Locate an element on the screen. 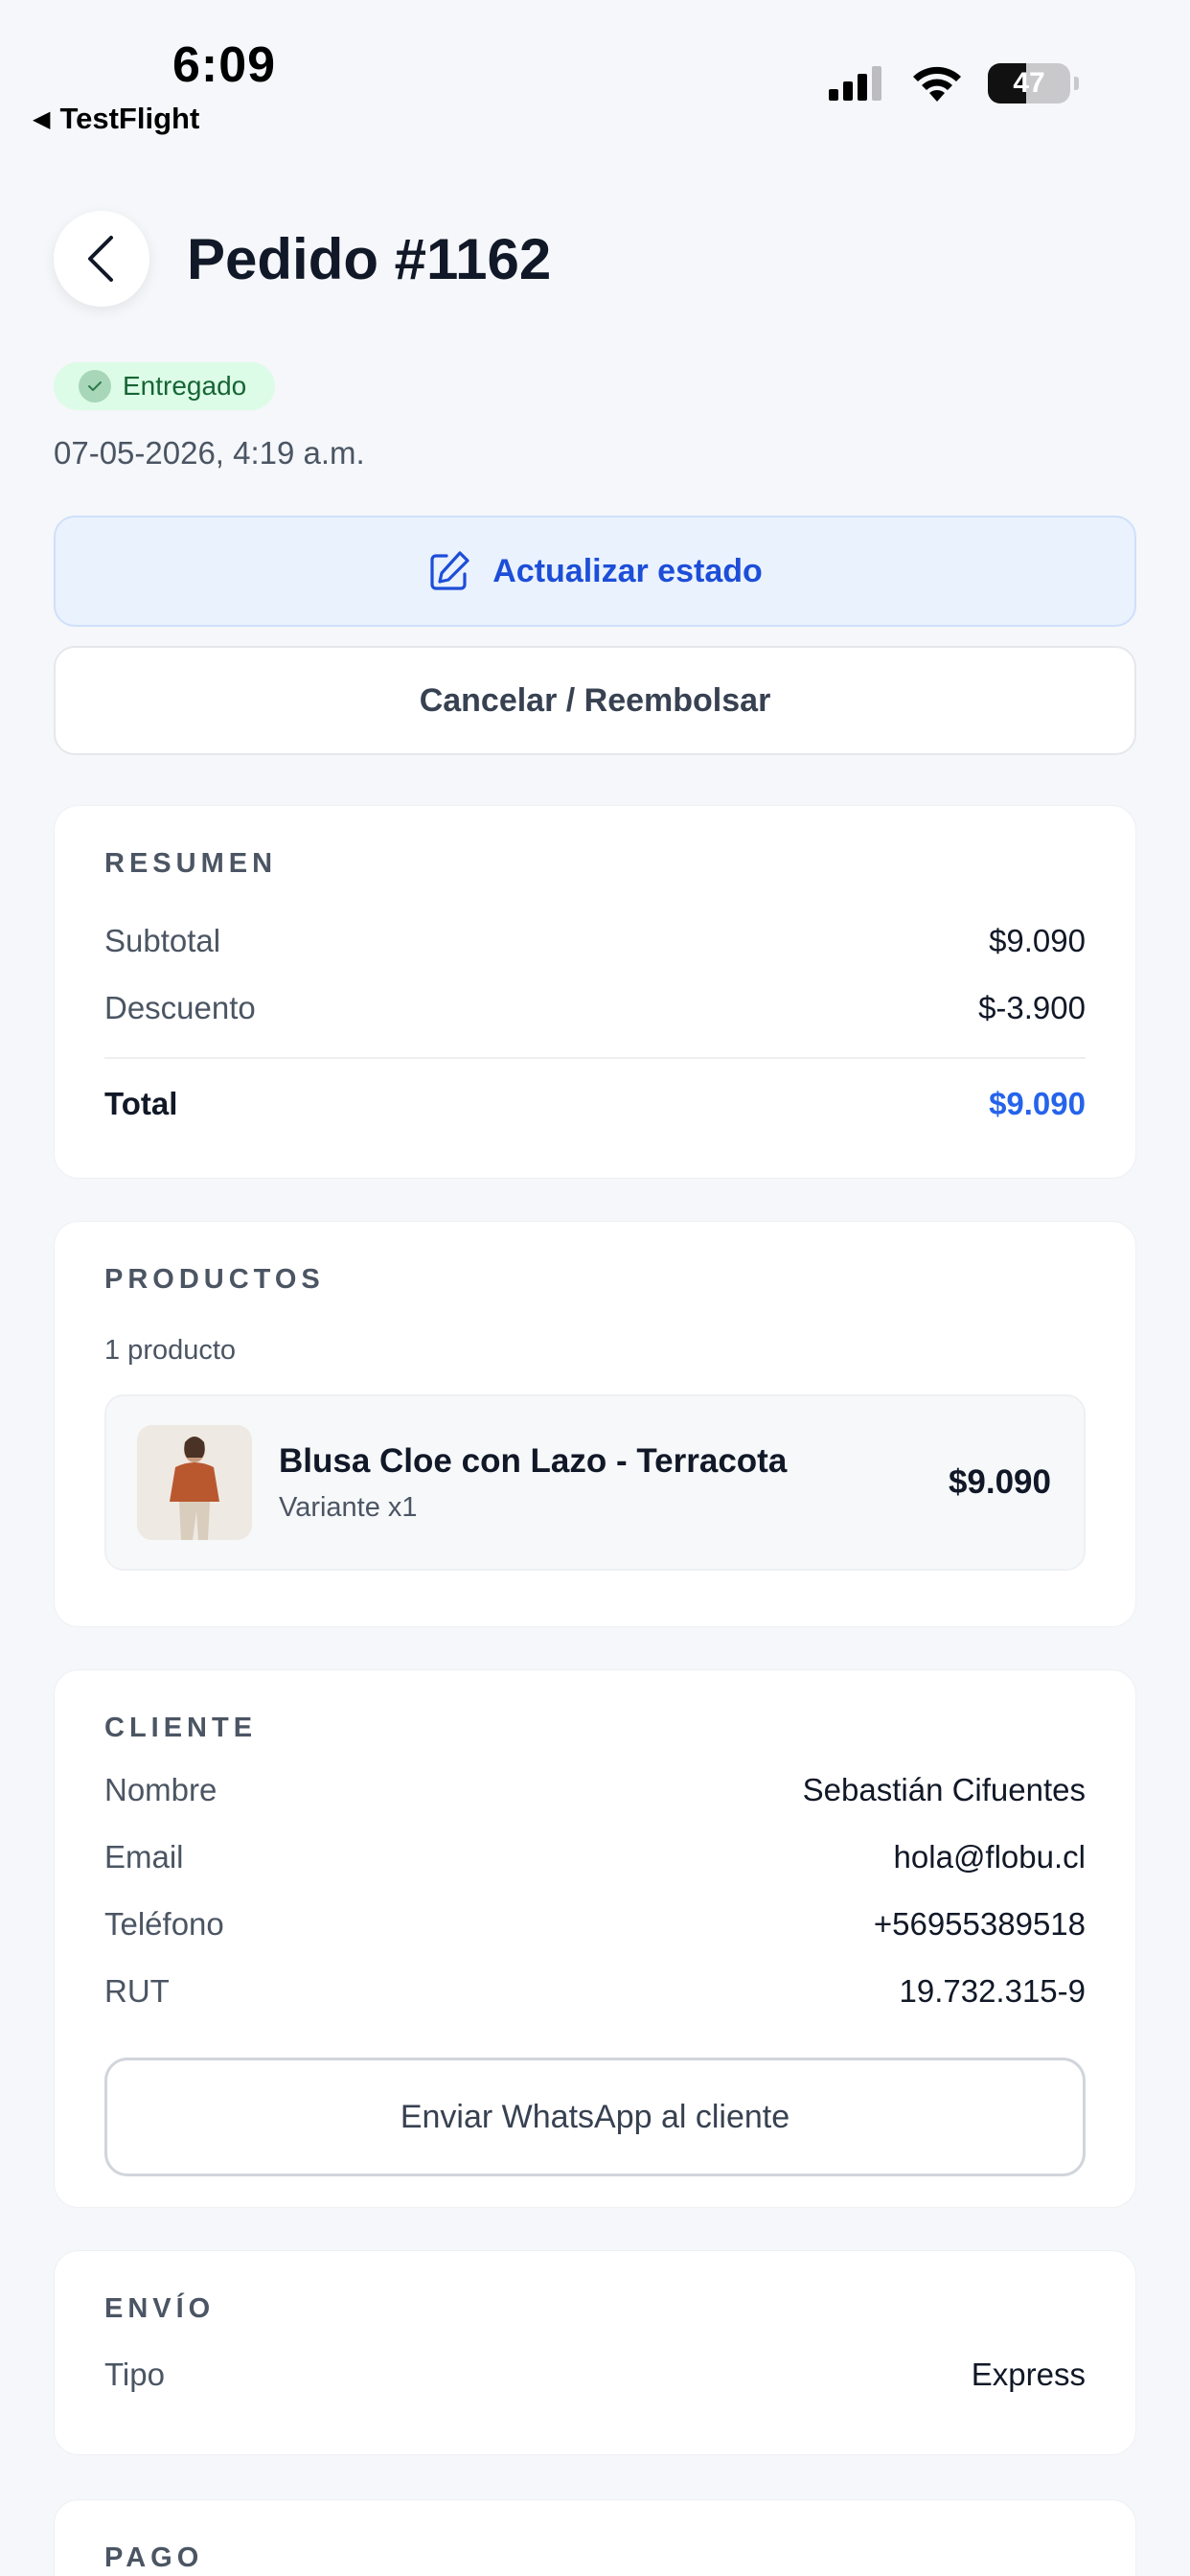  status-icons: 47 is located at coordinates (953, 83).